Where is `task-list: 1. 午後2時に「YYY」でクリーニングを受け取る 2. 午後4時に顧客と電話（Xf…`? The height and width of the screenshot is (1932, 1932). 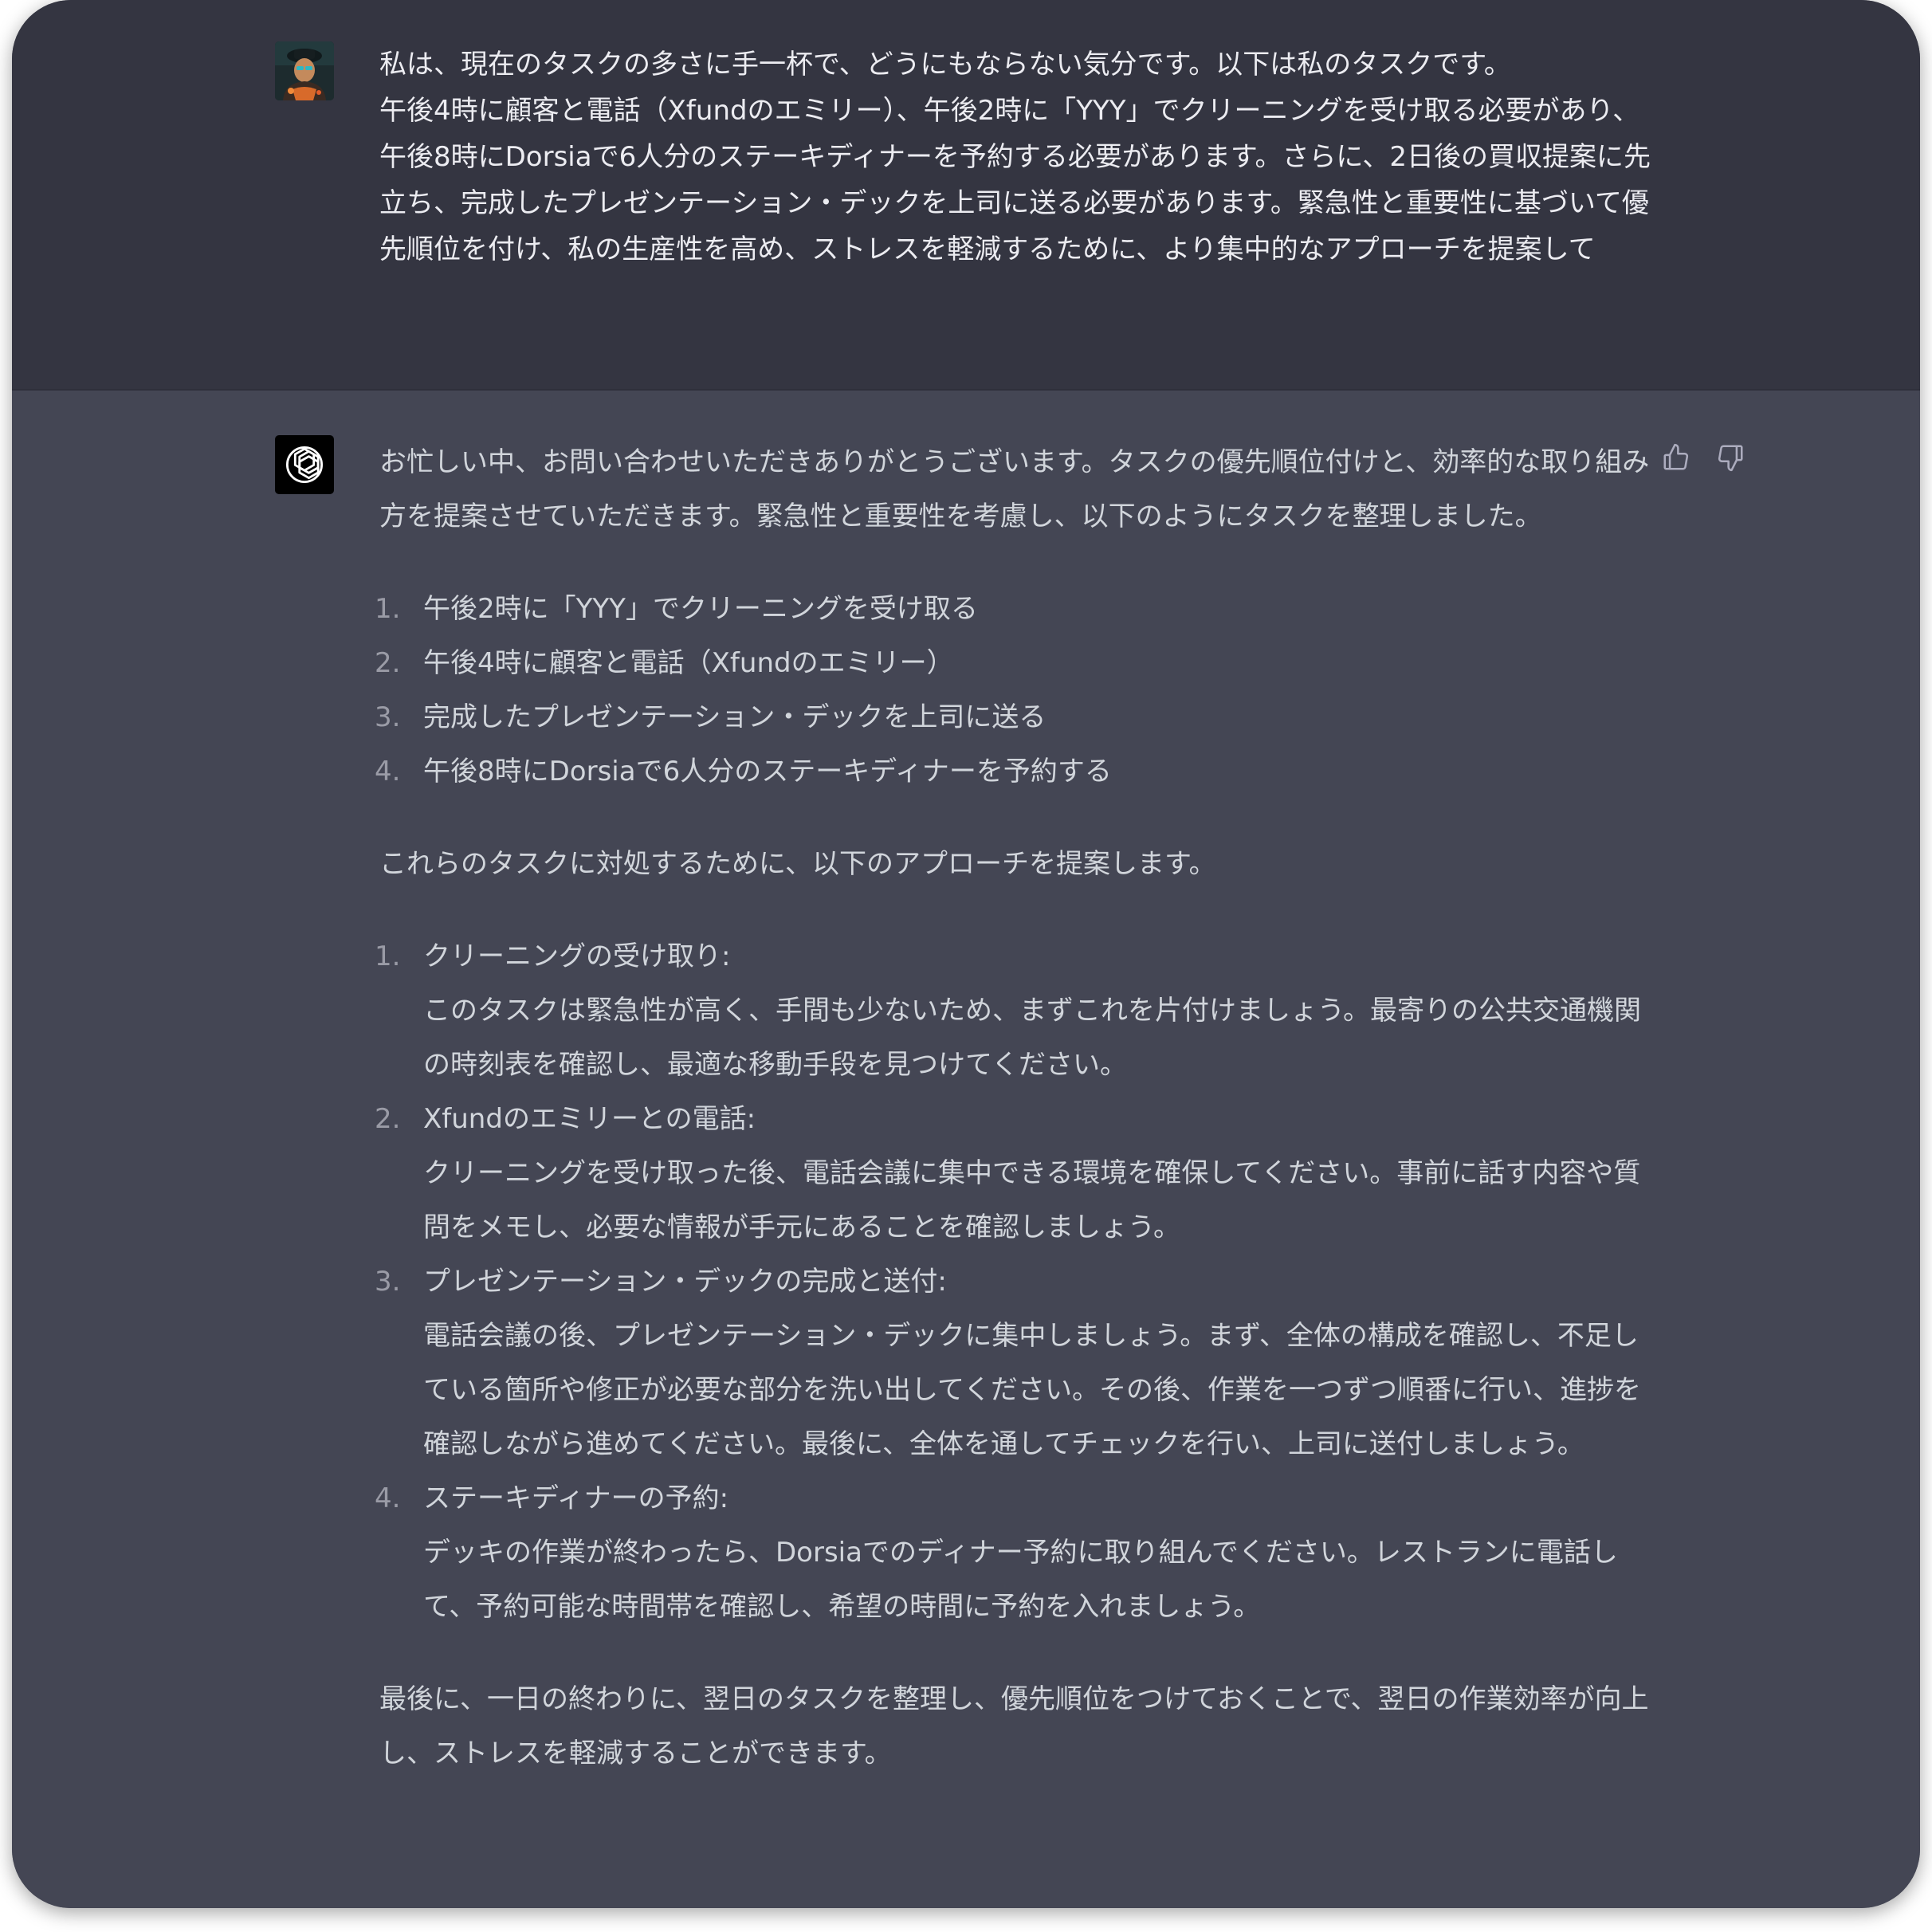
task-list: 1. 午後2時に「YYY」でクリーニングを受け取る 2. 午後4時に顧客と電話（Xf… is located at coordinates (1015, 690).